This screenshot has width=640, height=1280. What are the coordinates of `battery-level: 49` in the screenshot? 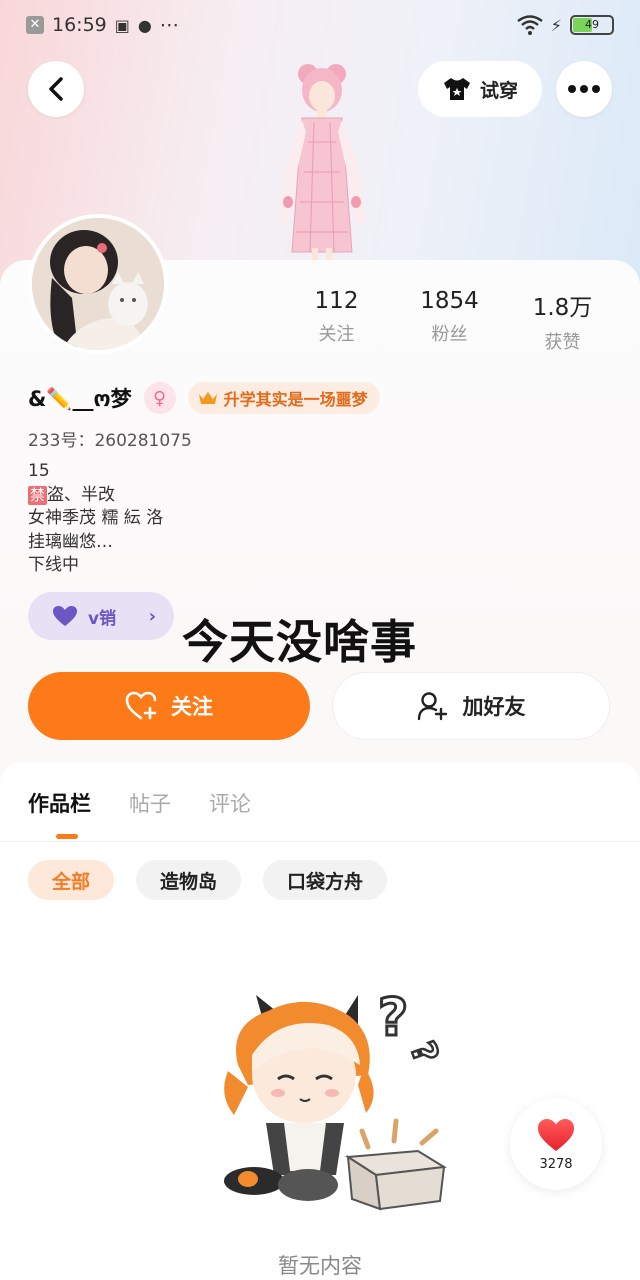 It's located at (592, 24).